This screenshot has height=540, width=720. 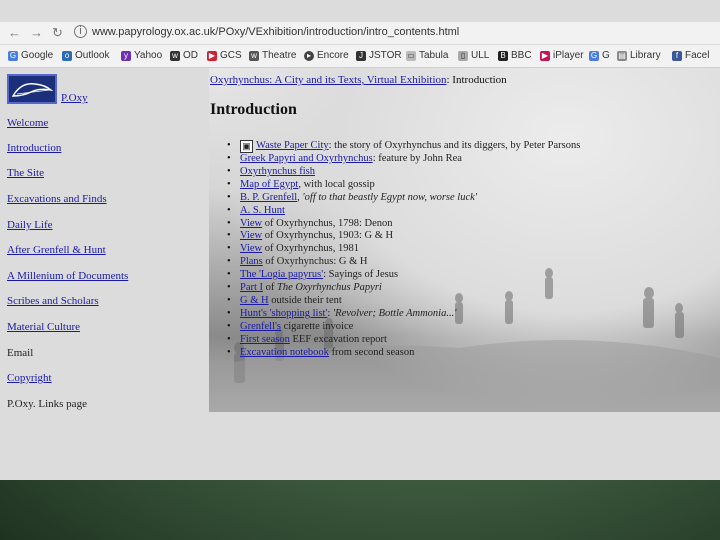 What do you see at coordinates (515, 55) in the screenshot?
I see `bookmark-bbc: B BBC` at bounding box center [515, 55].